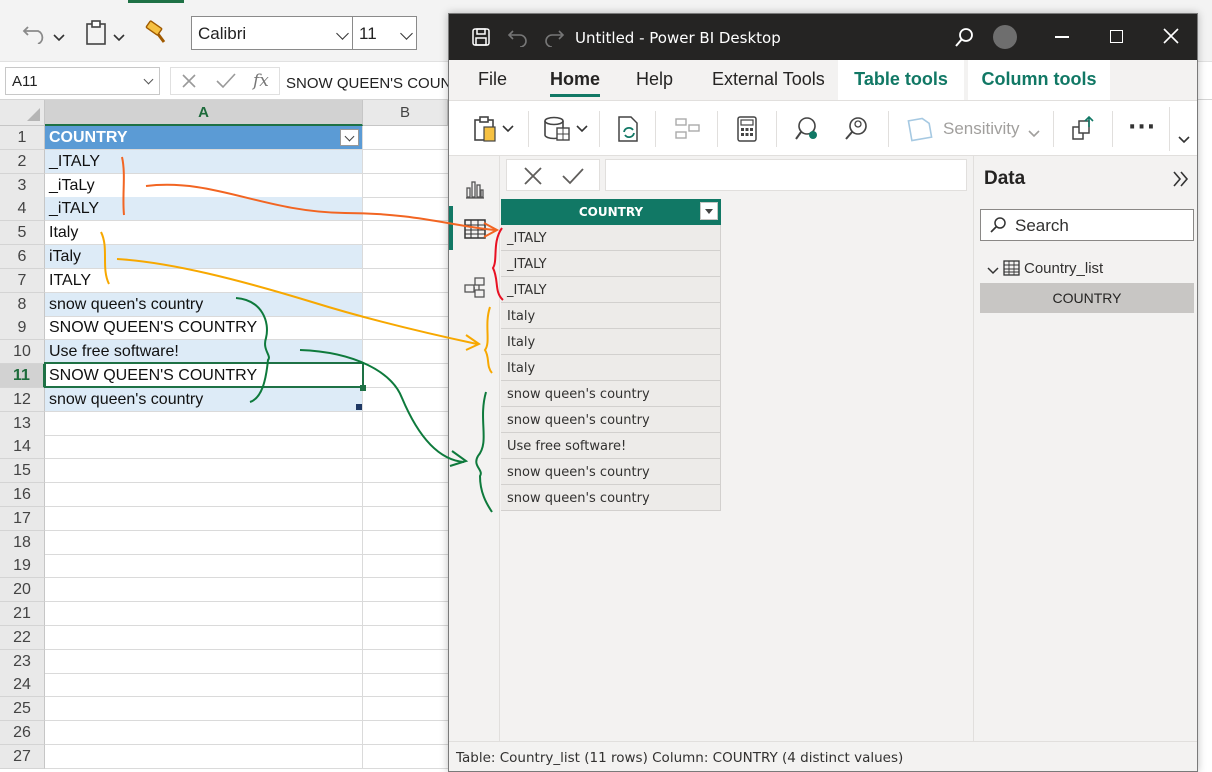 This screenshot has width=1212, height=772. I want to click on clipboard-icon, so click(96, 34).